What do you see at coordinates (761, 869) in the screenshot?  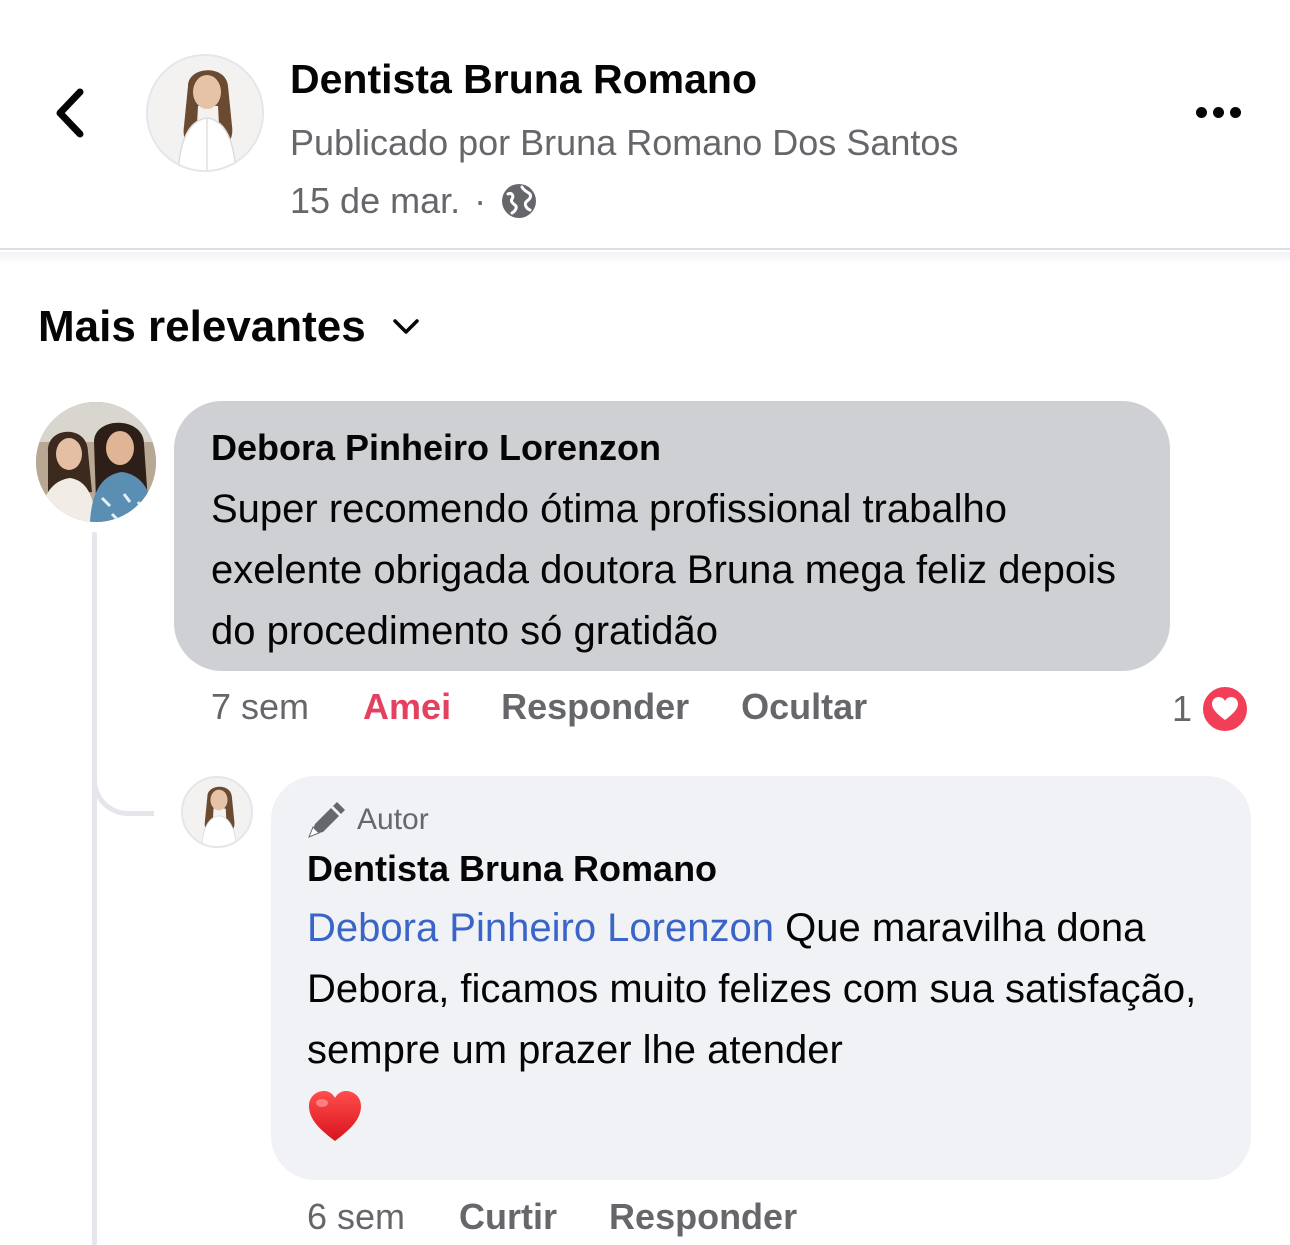 I see `reply-author: Dentista Bruna Romano` at bounding box center [761, 869].